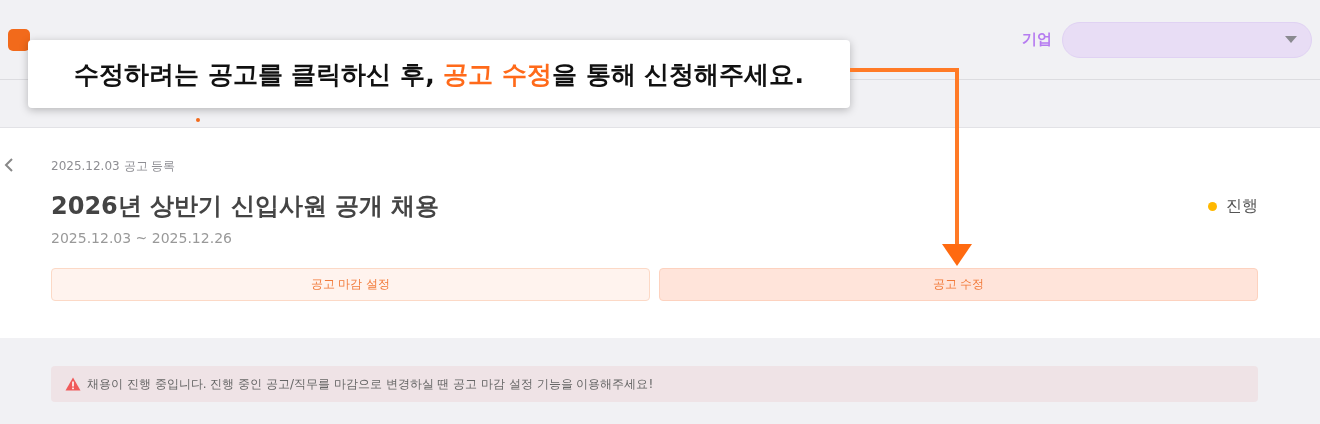 The height and width of the screenshot is (424, 1320). I want to click on posting-title: 2026년 상반기 신입사원 공개 채용, so click(246, 206).